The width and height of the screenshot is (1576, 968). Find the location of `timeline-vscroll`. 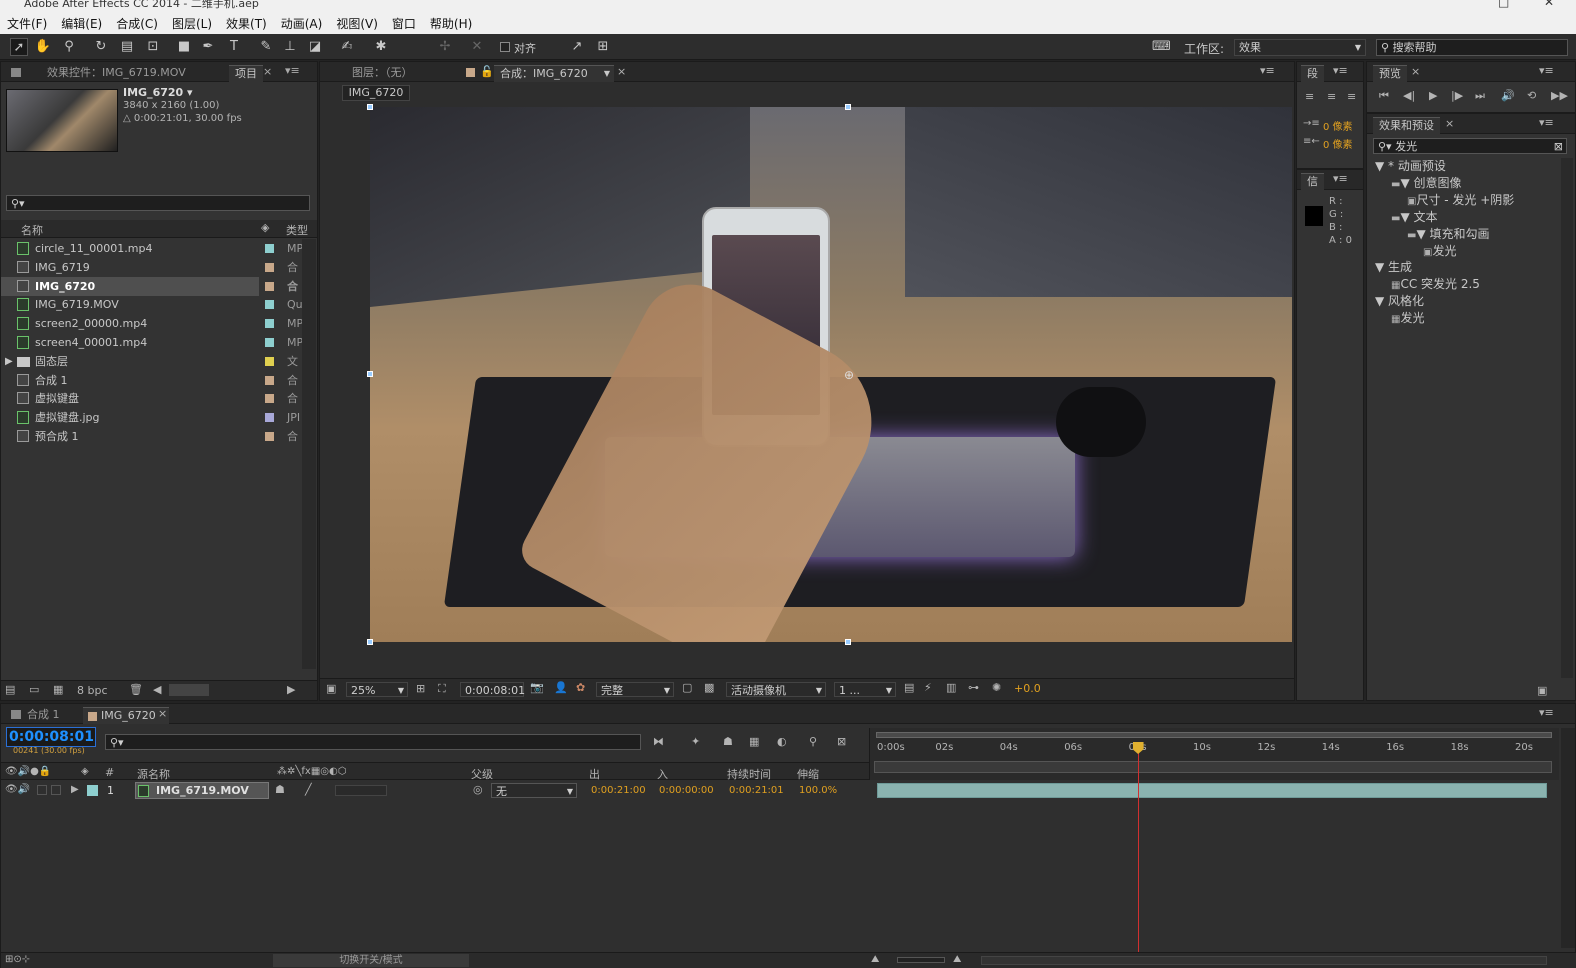

timeline-vscroll is located at coordinates (1568, 838).